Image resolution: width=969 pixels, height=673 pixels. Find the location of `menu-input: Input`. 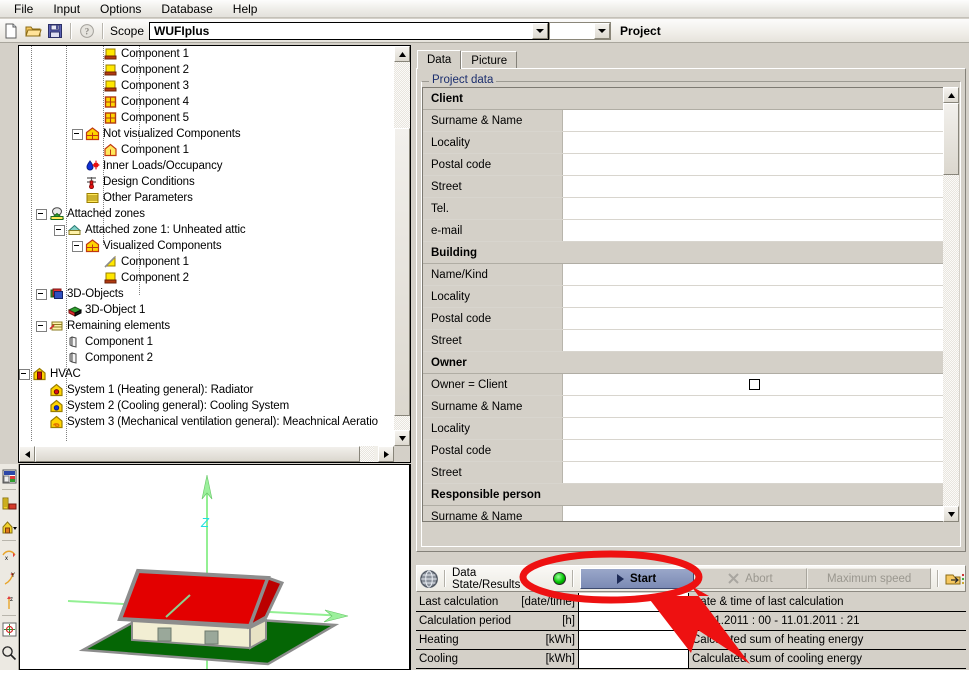

menu-input: Input is located at coordinates (66, 9).